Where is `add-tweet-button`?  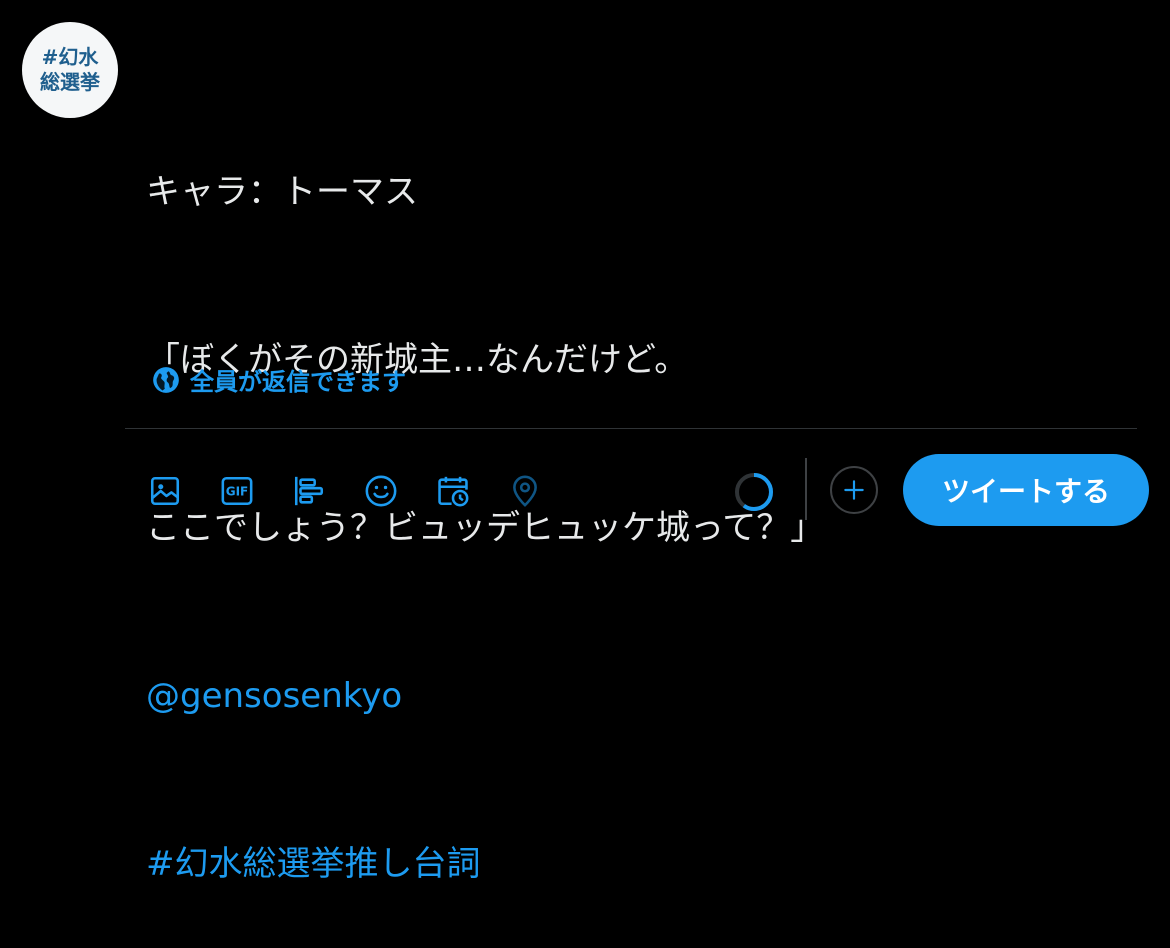 add-tweet-button is located at coordinates (854, 490).